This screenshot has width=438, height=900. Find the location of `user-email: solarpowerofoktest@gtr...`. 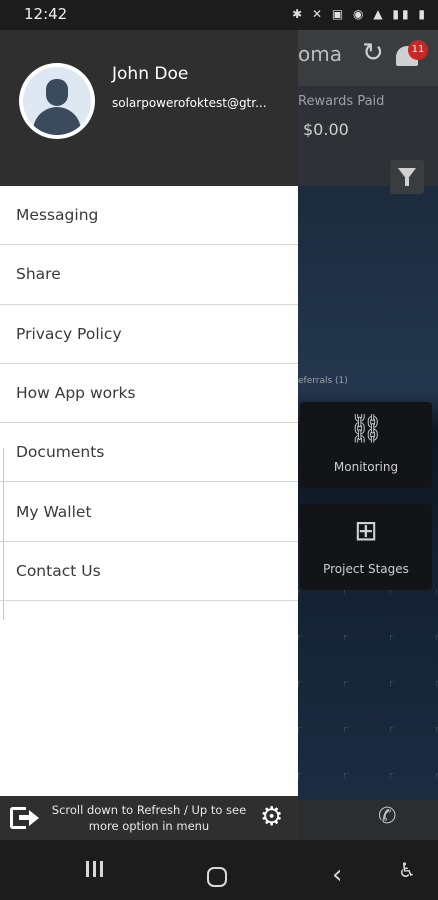

user-email: solarpowerofoktest@gtr... is located at coordinates (189, 103).